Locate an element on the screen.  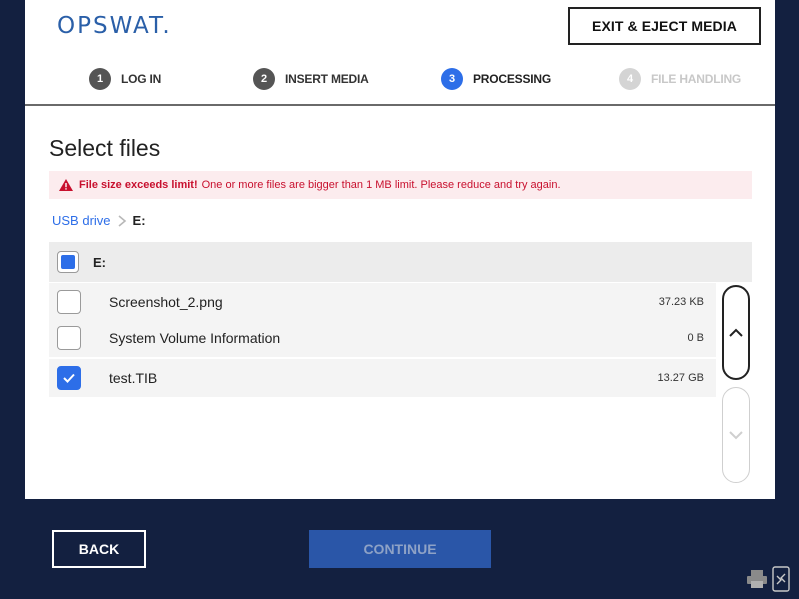
scroll-up-button is located at coordinates (736, 332).